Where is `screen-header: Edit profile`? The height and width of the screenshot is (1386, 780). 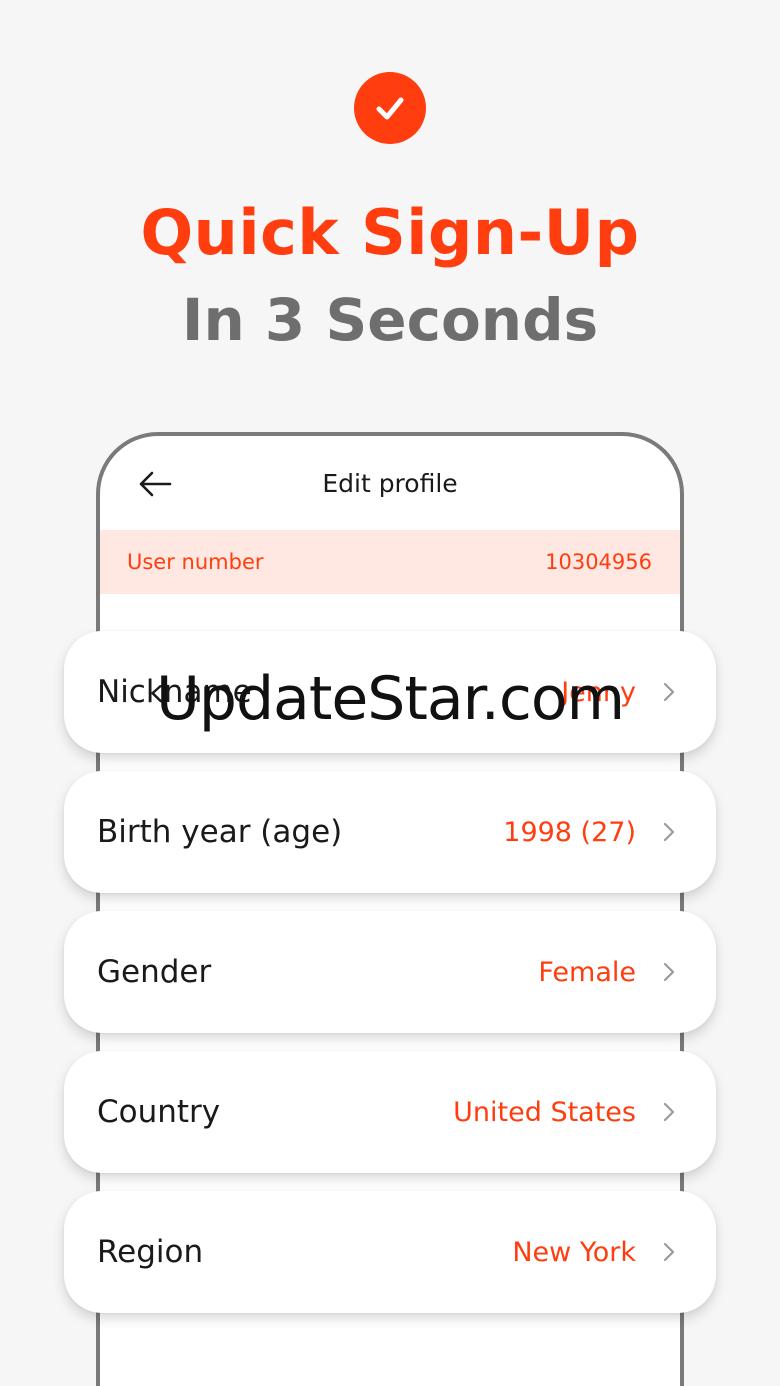 screen-header: Edit profile is located at coordinates (390, 483).